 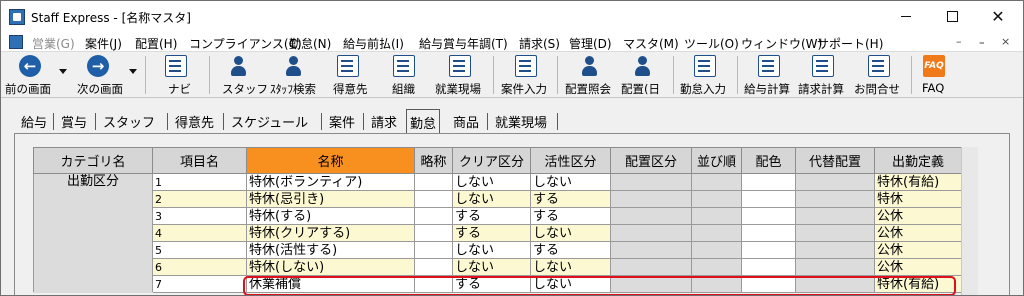 What do you see at coordinates (106, 75) in the screenshot?
I see `forward-button: → 次の画面` at bounding box center [106, 75].